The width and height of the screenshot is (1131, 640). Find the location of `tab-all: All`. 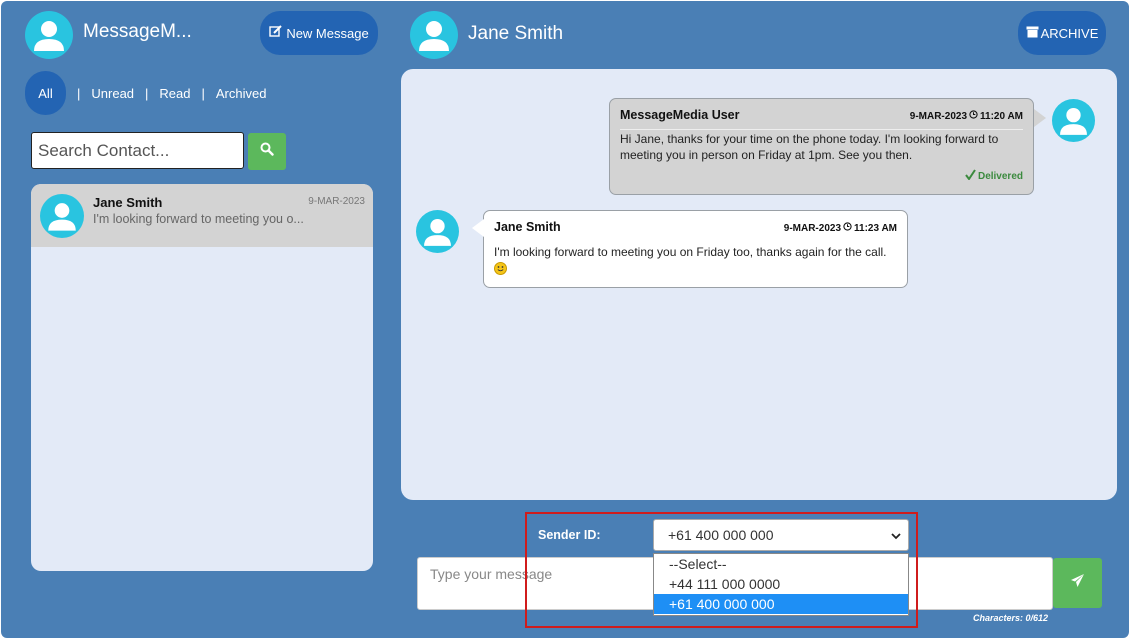

tab-all: All is located at coordinates (45, 93).